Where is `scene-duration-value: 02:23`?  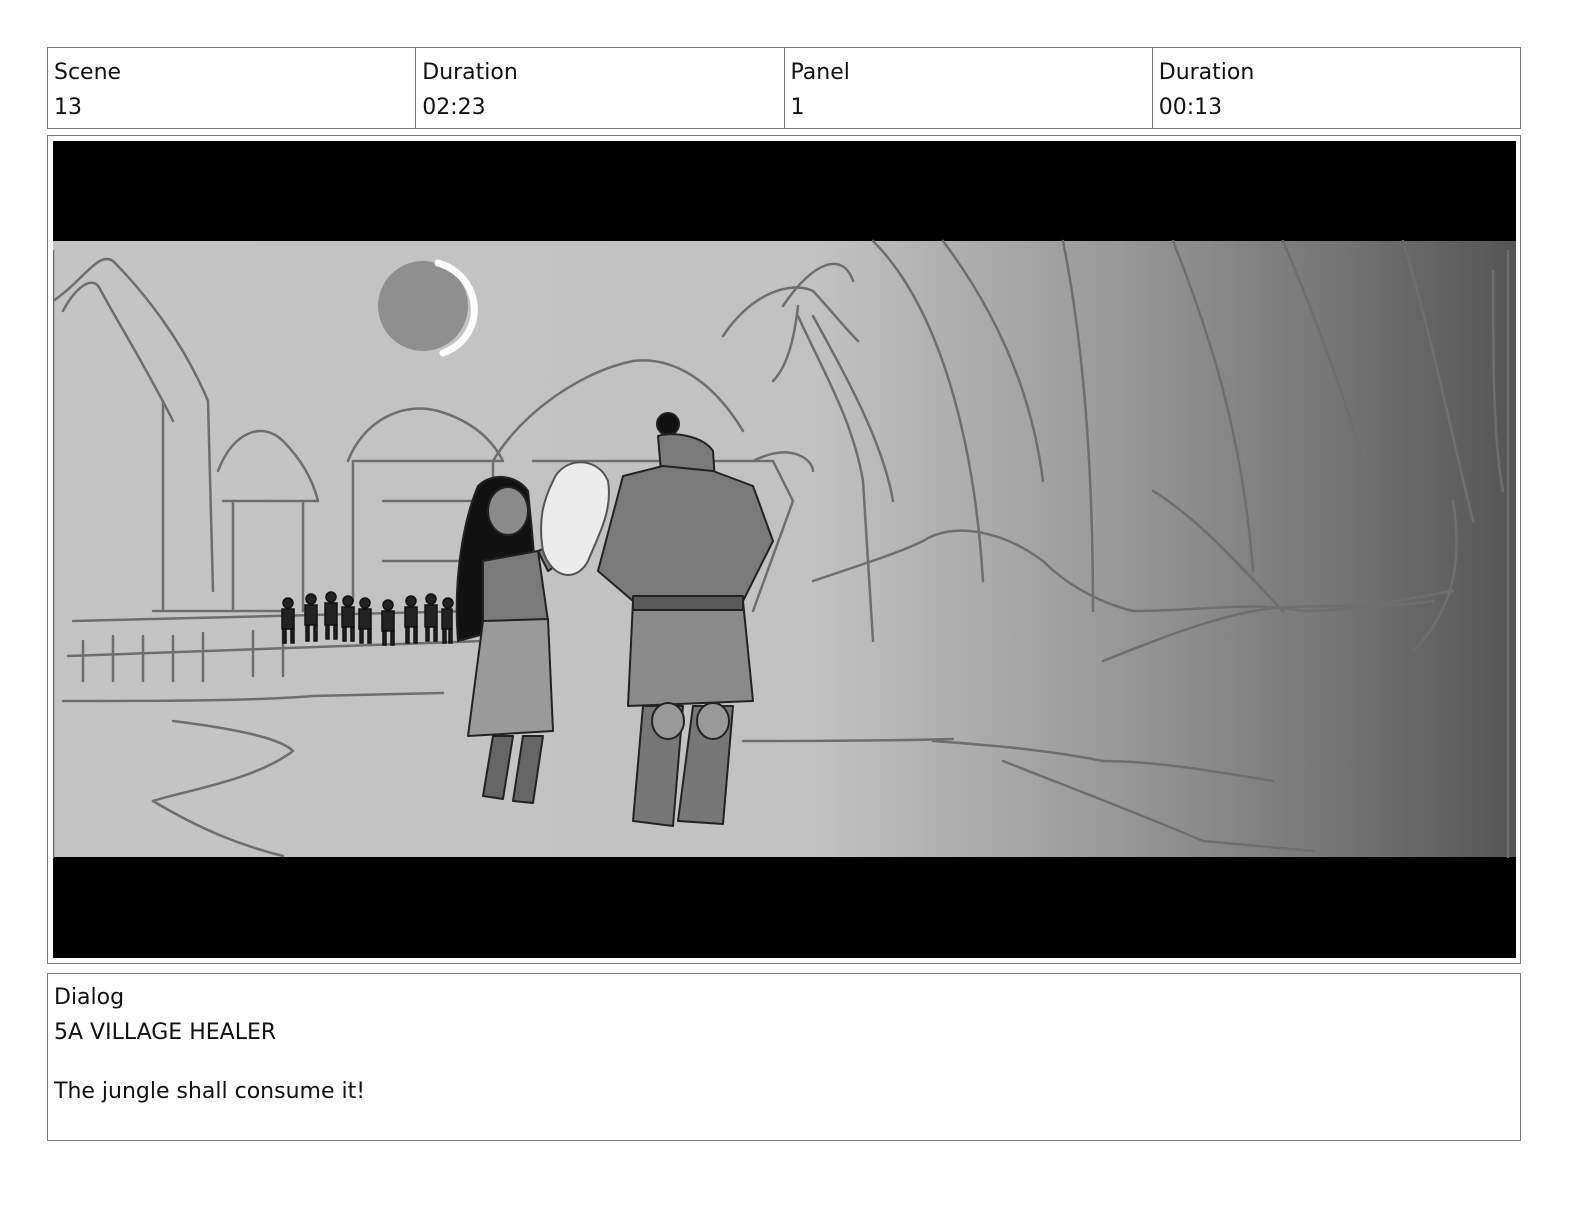
scene-duration-value: 02:23 is located at coordinates (454, 107).